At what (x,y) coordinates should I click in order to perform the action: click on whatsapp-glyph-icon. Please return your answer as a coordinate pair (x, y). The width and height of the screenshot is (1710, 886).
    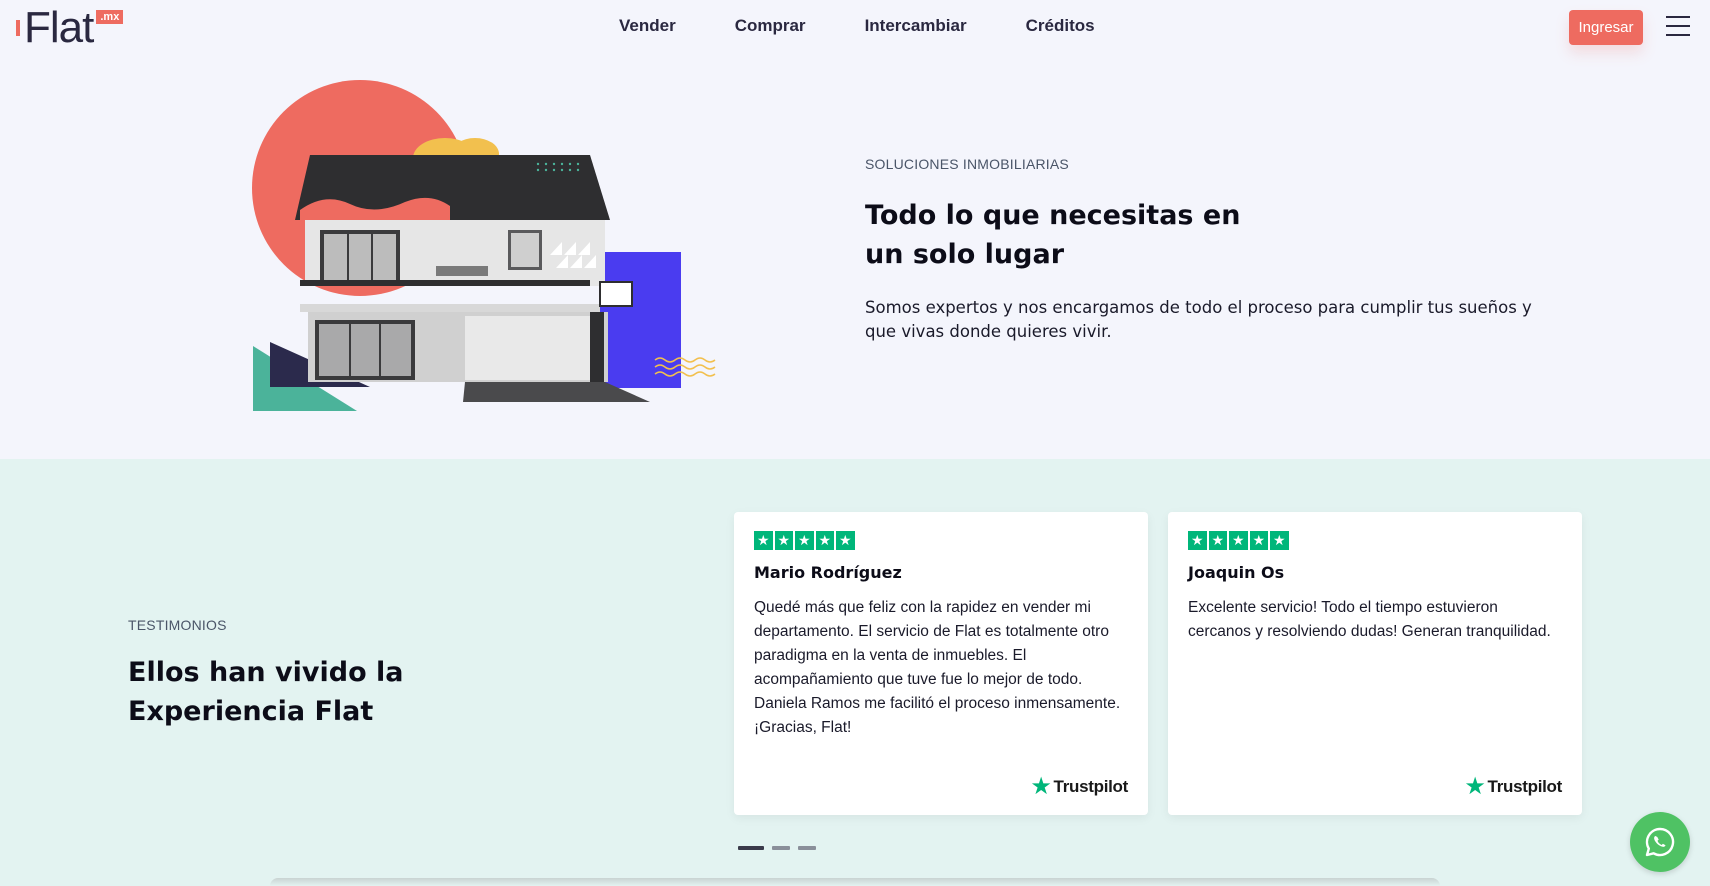
    Looking at the image, I should click on (1660, 842).